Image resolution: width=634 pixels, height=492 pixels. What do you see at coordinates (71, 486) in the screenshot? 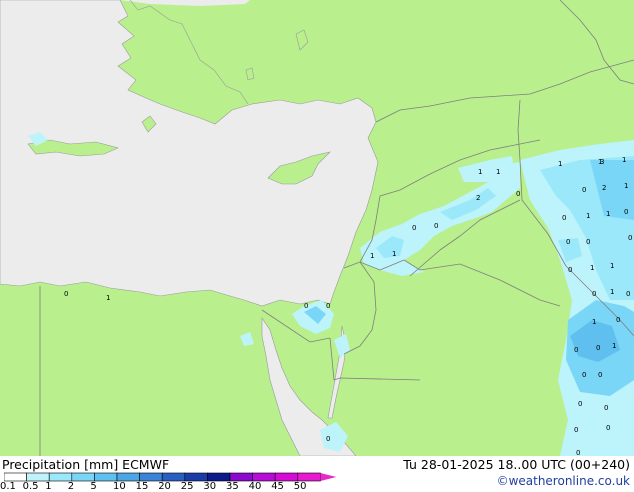
I see `scale-label: 2` at bounding box center [71, 486].